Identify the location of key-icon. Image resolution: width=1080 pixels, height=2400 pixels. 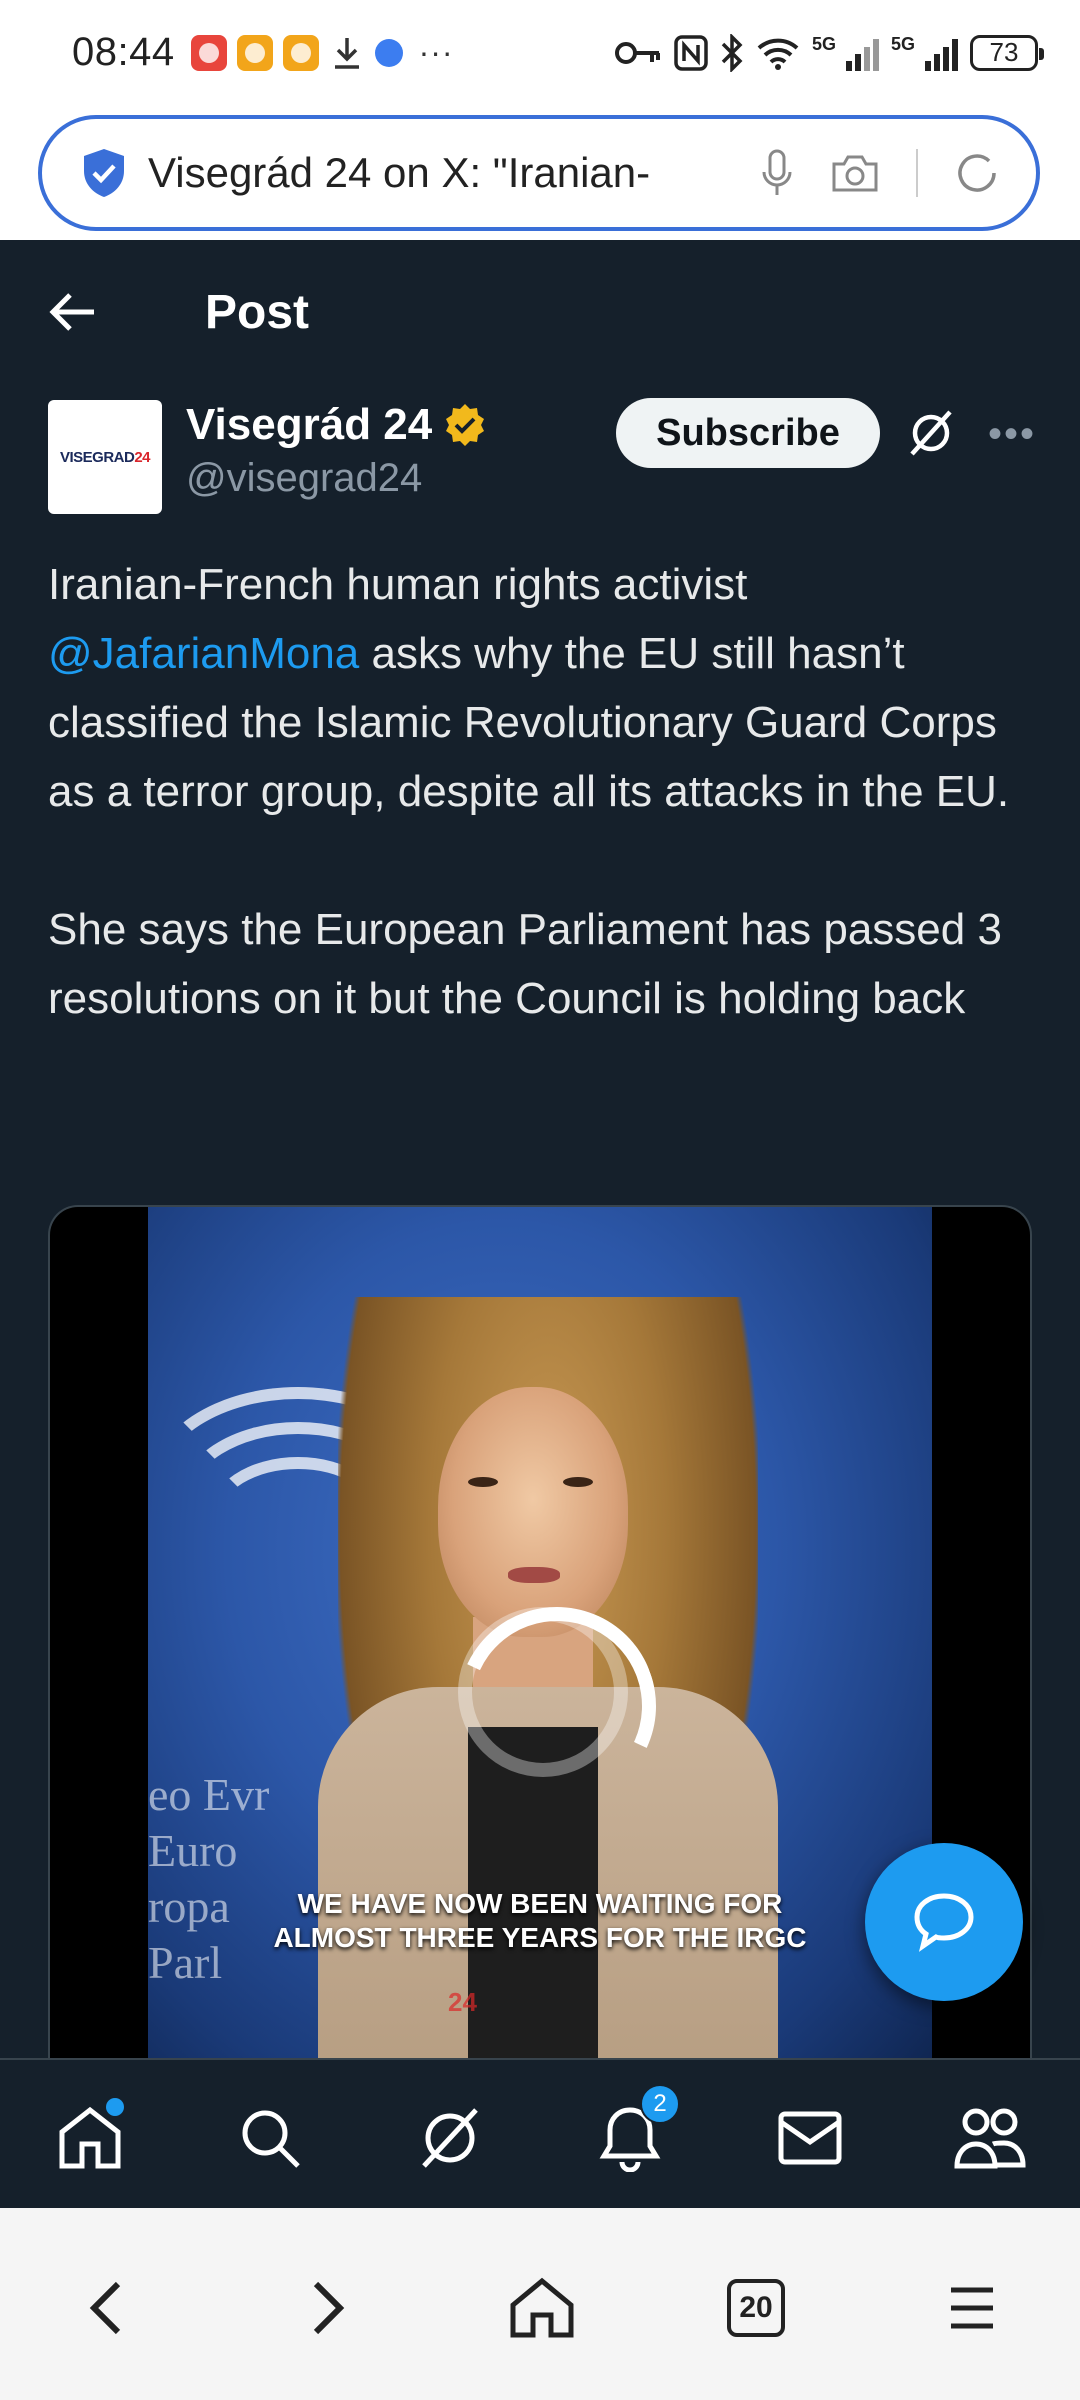
(637, 52).